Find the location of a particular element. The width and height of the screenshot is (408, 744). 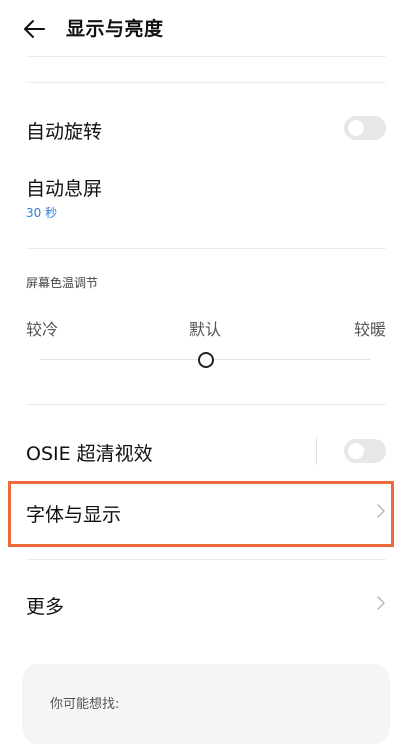

auto-screen-off-label: 自动息屏 is located at coordinates (64, 189).